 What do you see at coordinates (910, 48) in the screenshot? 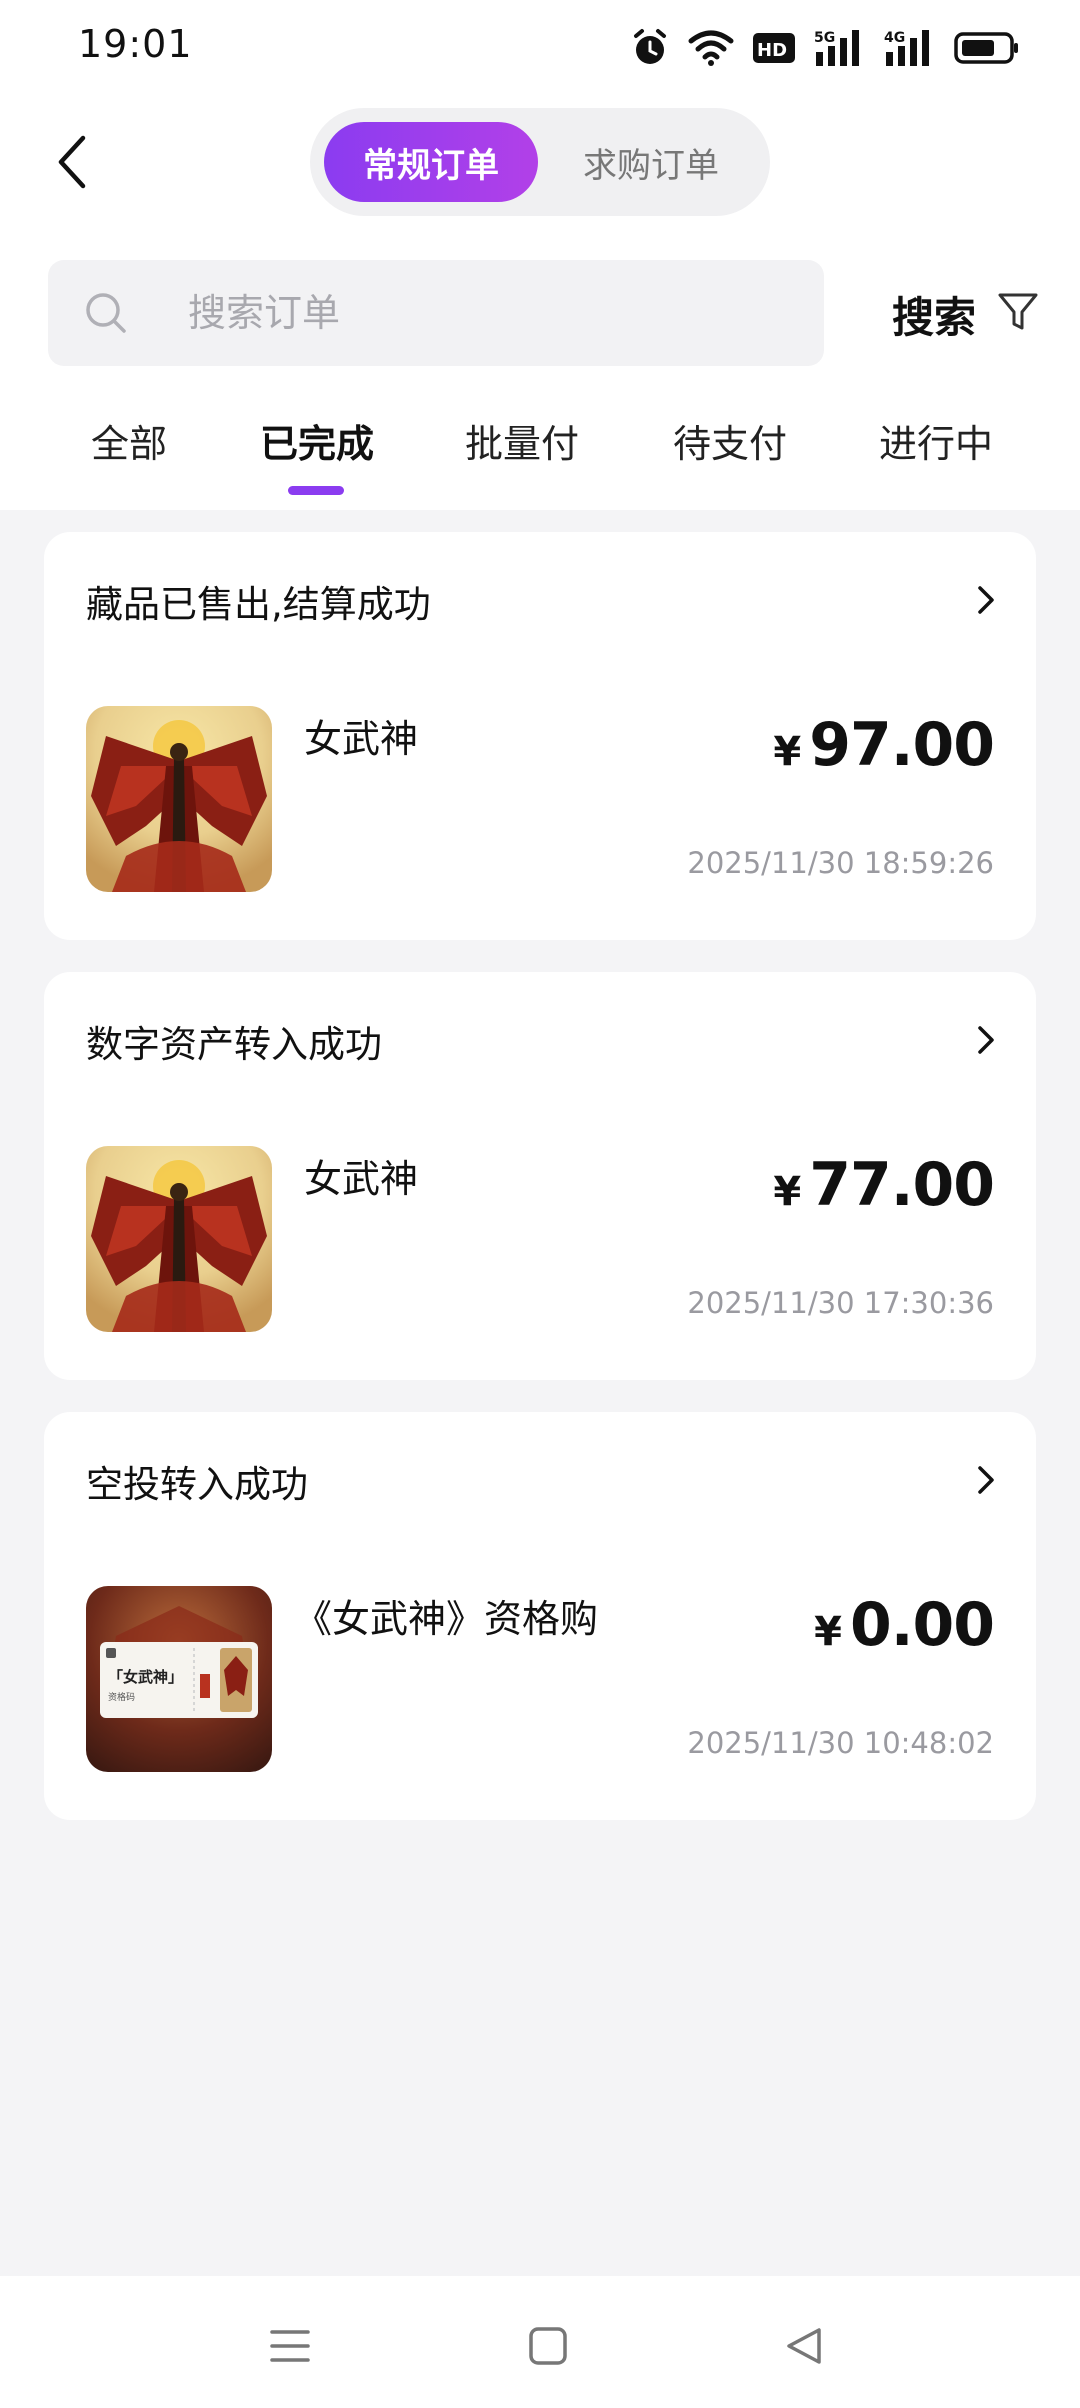
I see `signal-4g-icon: 4G` at bounding box center [910, 48].